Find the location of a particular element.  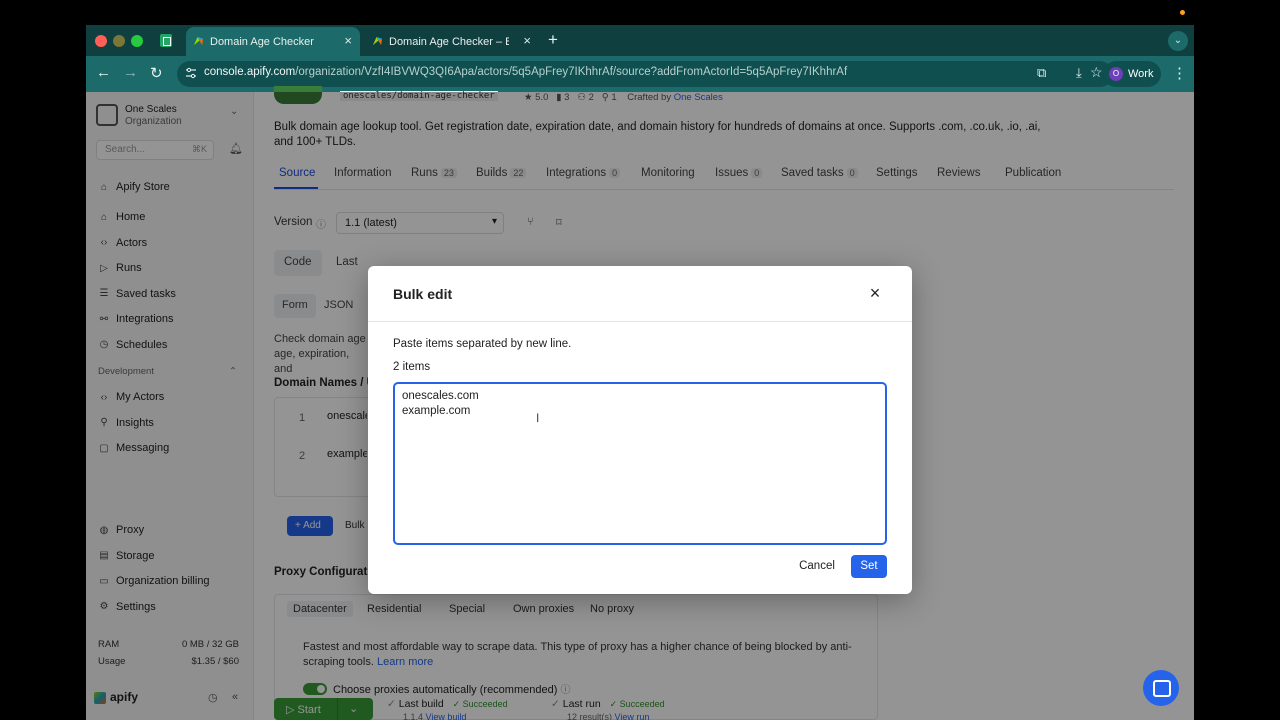

browser-menu-icon: ⋮ is located at coordinates (1179, 73).